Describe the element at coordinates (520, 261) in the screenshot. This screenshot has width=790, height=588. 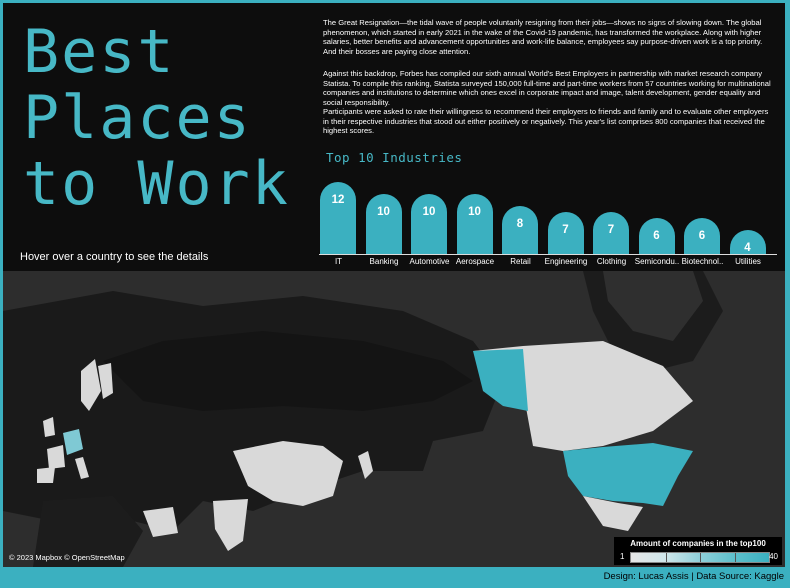
I see `industry-bar-label: Retail` at that location.